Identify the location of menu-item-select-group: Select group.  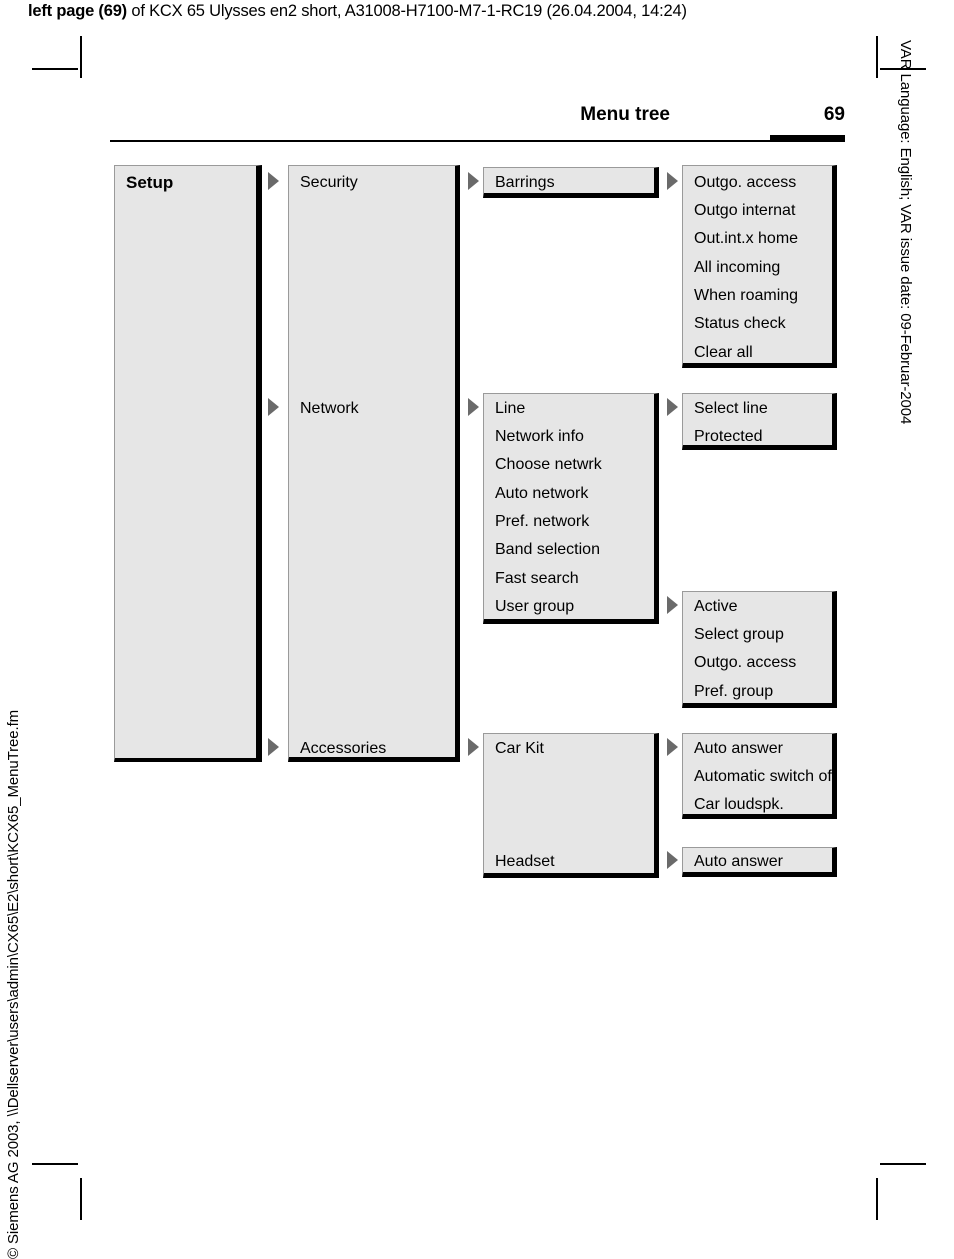
(739, 635).